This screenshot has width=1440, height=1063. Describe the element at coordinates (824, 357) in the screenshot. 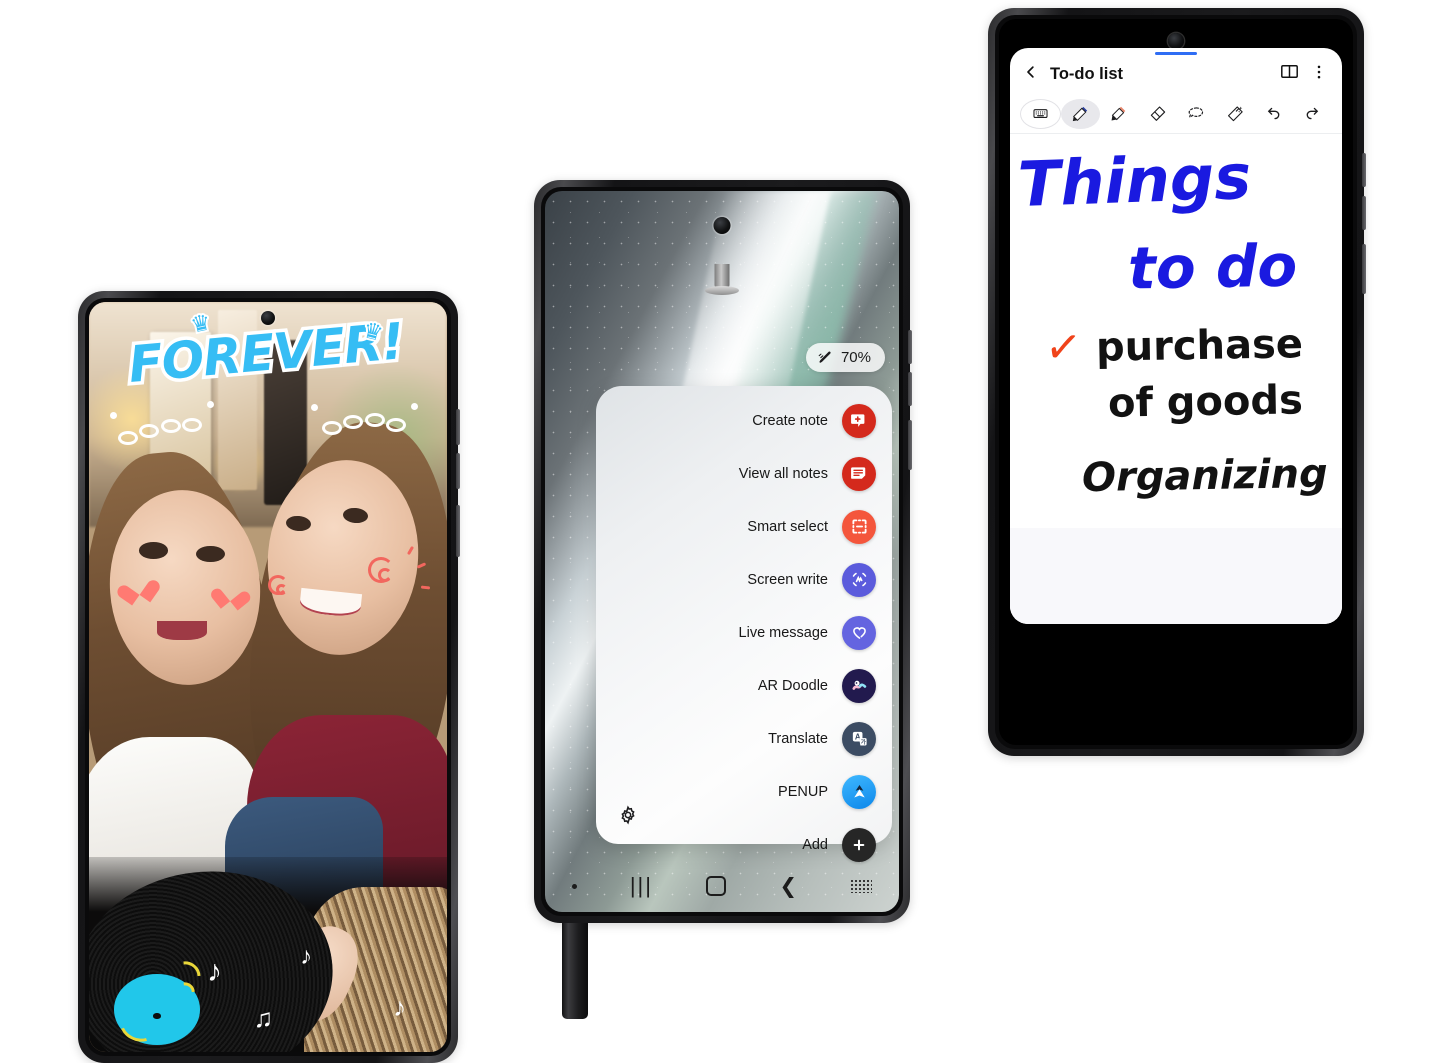

I see `spen-icon` at that location.